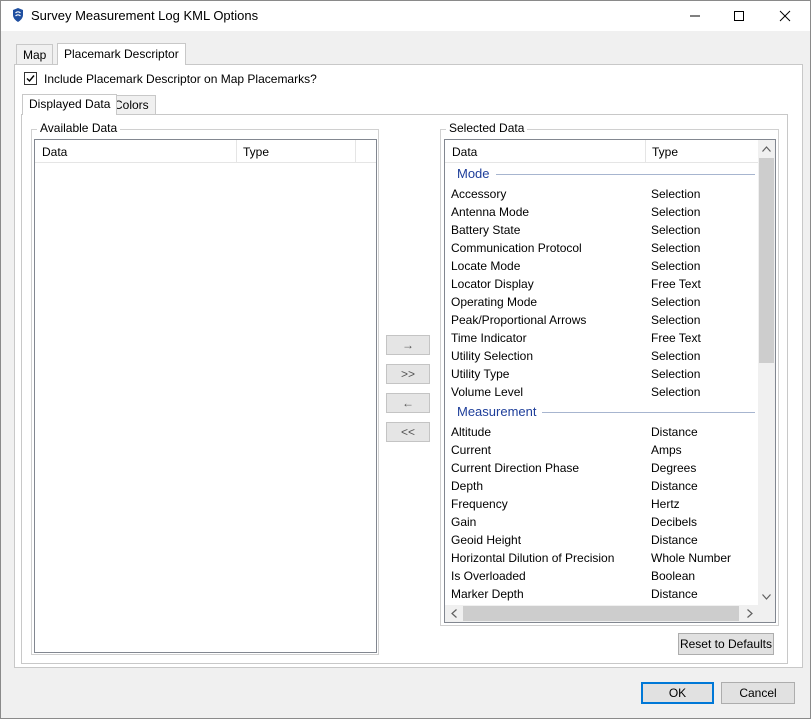 The image size is (811, 719). Describe the element at coordinates (601, 302) in the screenshot. I see `list-item: Operating Mode Selection` at that location.